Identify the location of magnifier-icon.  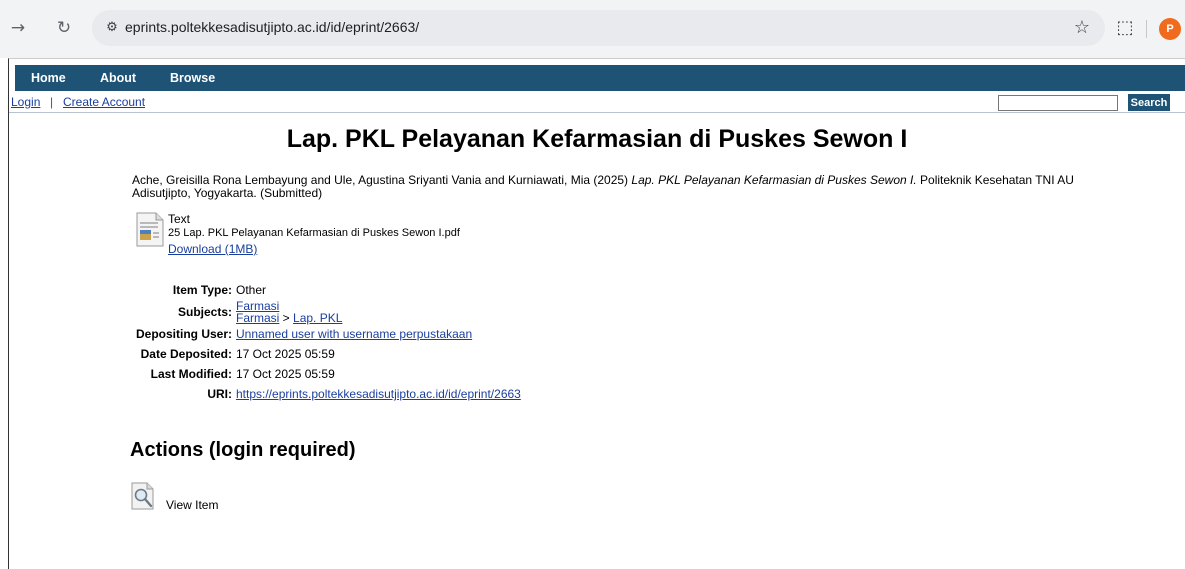
(143, 496).